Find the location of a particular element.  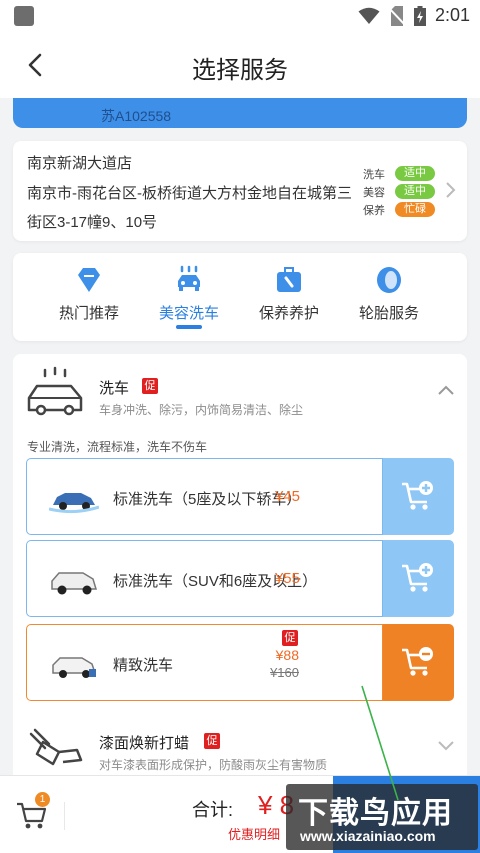

cart-minus-icon is located at coordinates (417, 661).